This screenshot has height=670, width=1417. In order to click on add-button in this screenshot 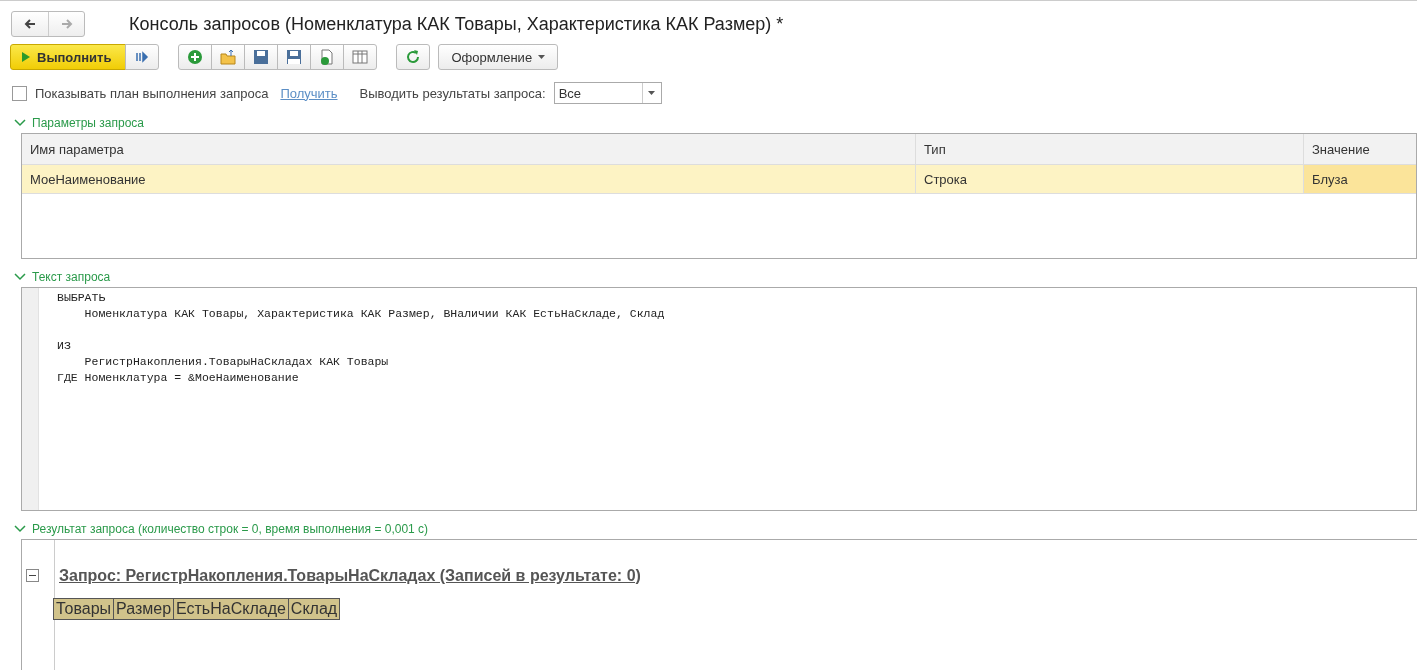, I will do `click(195, 57)`.